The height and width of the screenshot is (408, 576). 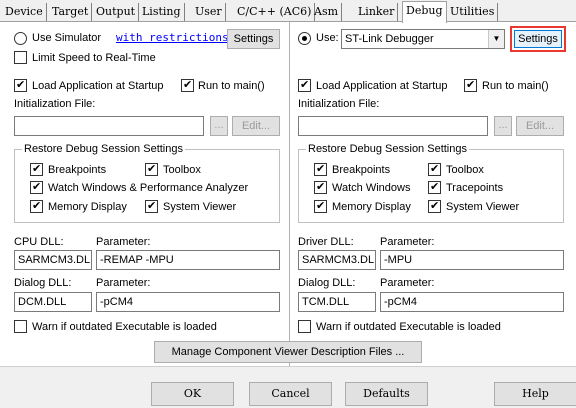 What do you see at coordinates (304, 326) in the screenshot?
I see `right-warn-outdated-checkbox` at bounding box center [304, 326].